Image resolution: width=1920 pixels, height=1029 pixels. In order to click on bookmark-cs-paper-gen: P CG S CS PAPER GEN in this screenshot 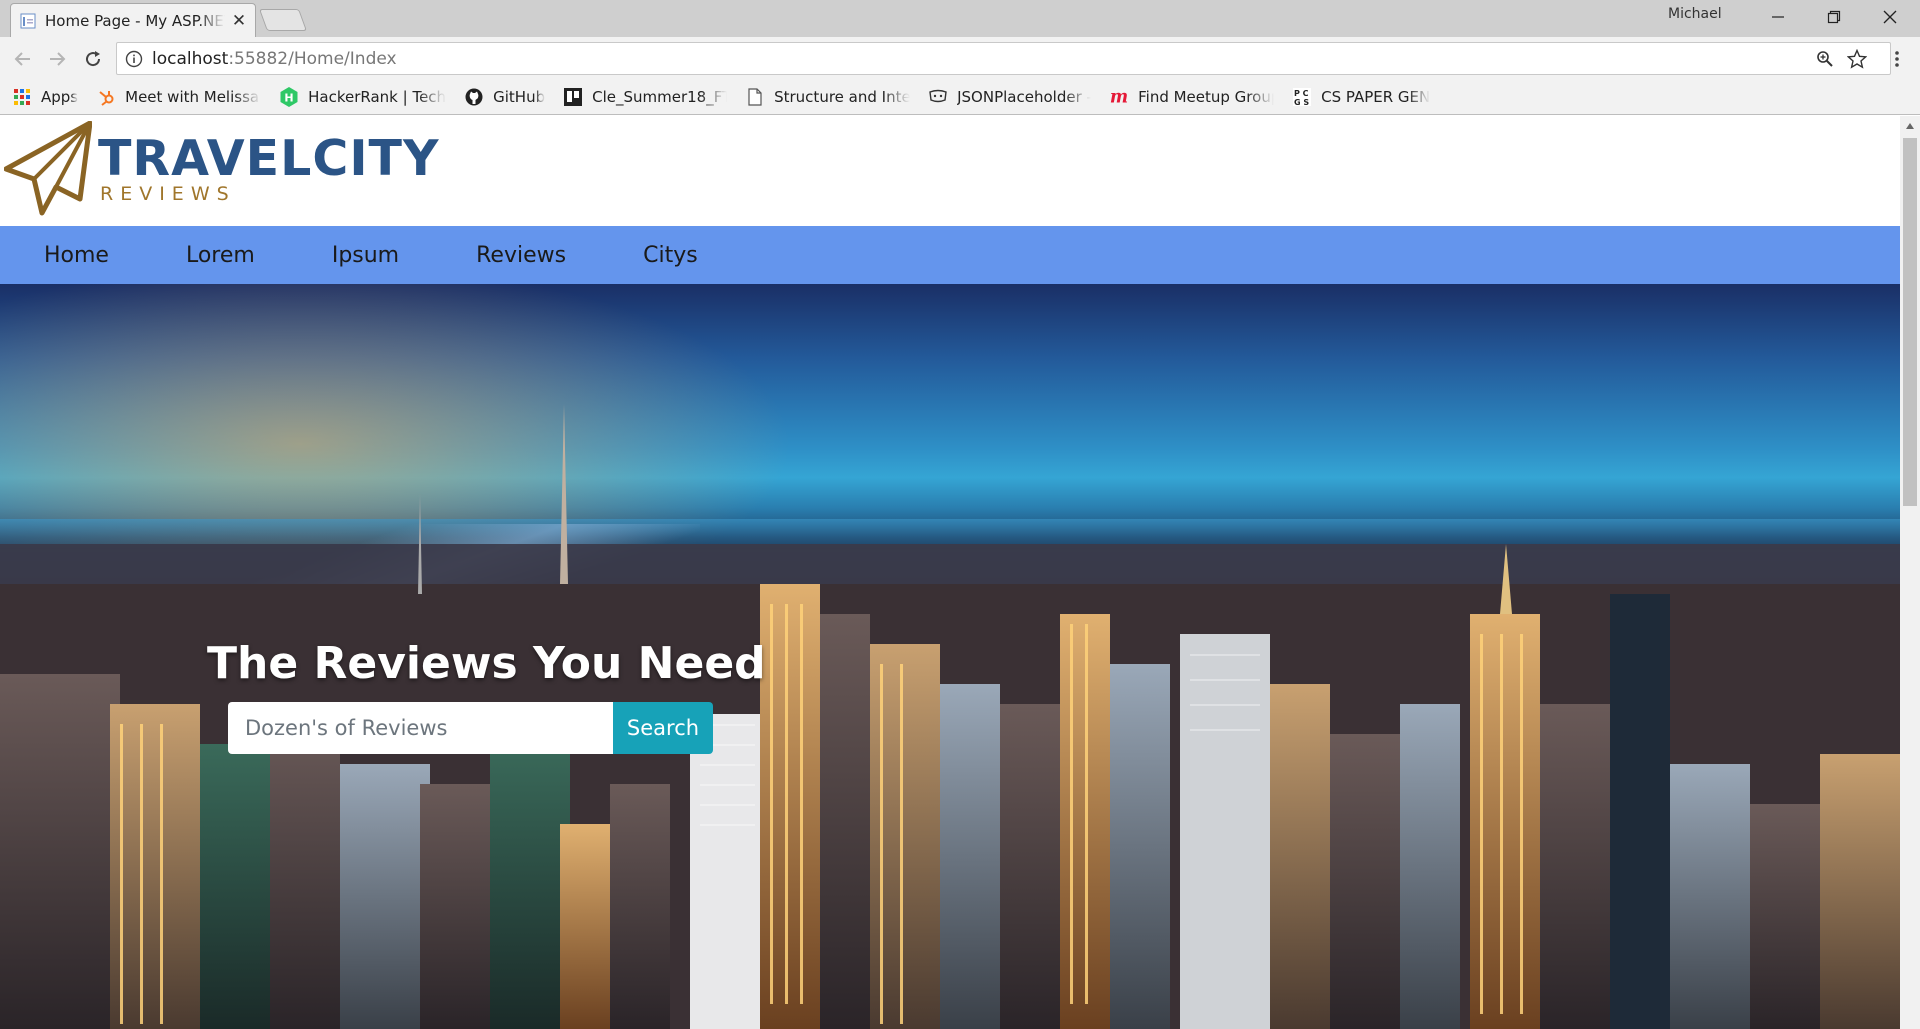, I will do `click(1361, 97)`.